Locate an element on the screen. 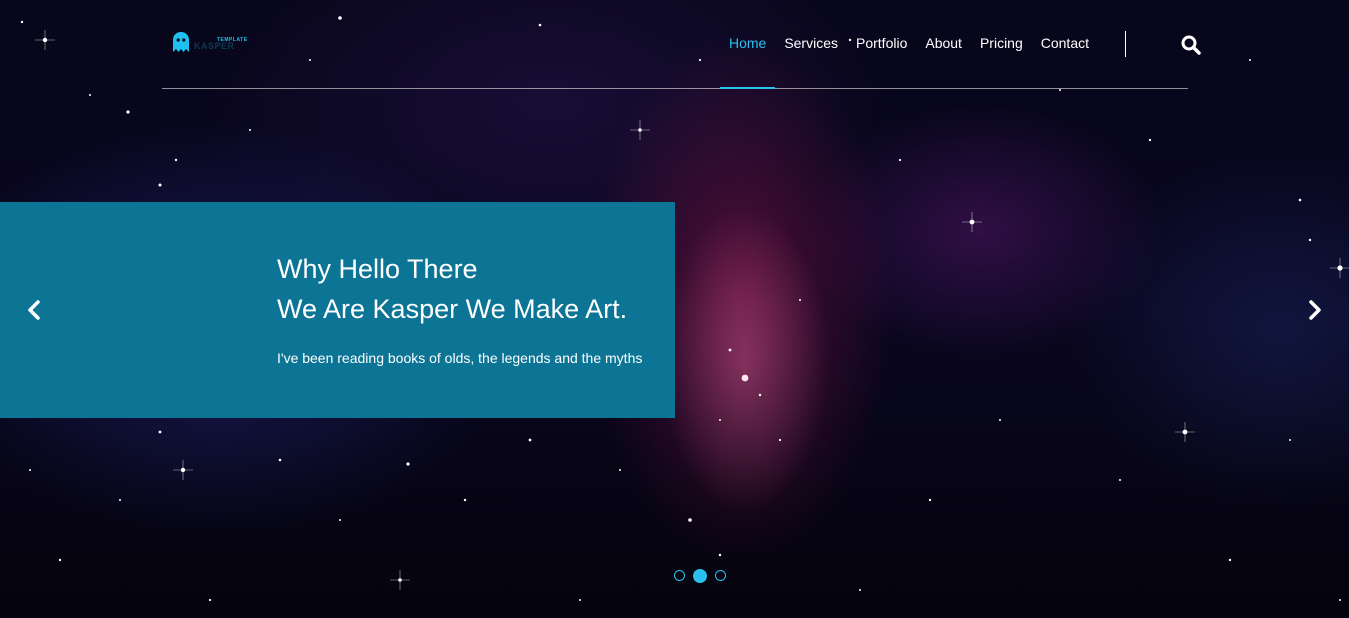 The height and width of the screenshot is (618, 1349). search-icon is located at coordinates (1191, 45).